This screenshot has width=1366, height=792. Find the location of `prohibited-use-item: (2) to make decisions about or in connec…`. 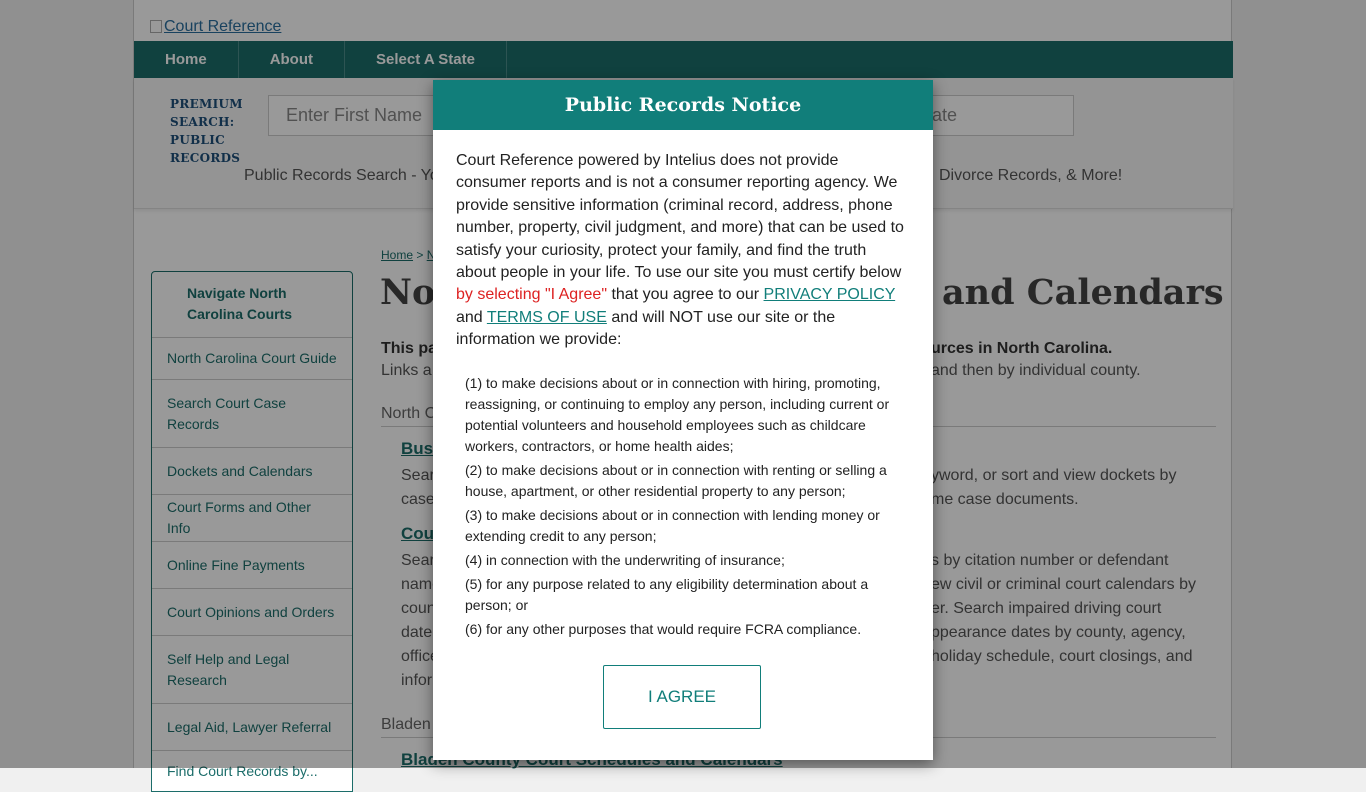

prohibited-use-item: (2) to make decisions about or in connec… is located at coordinates (676, 480).